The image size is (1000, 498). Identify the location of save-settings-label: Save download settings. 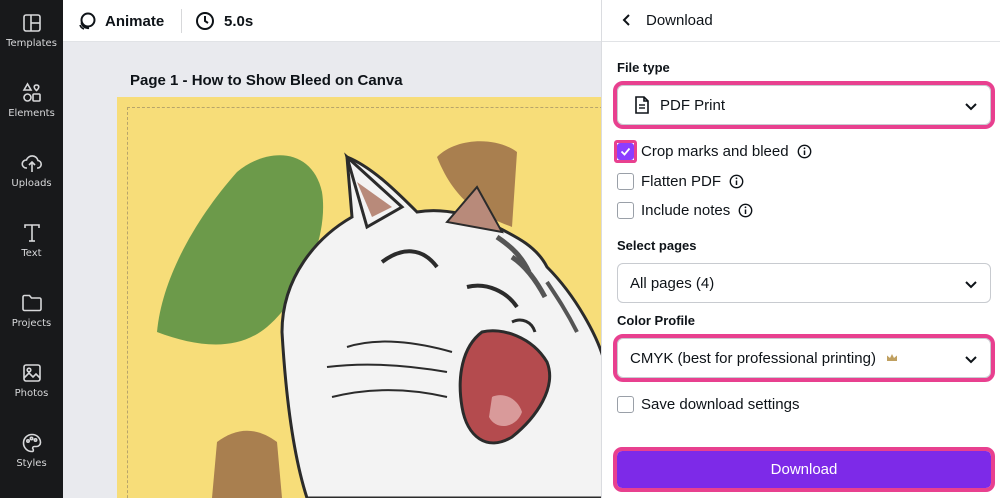
(720, 404).